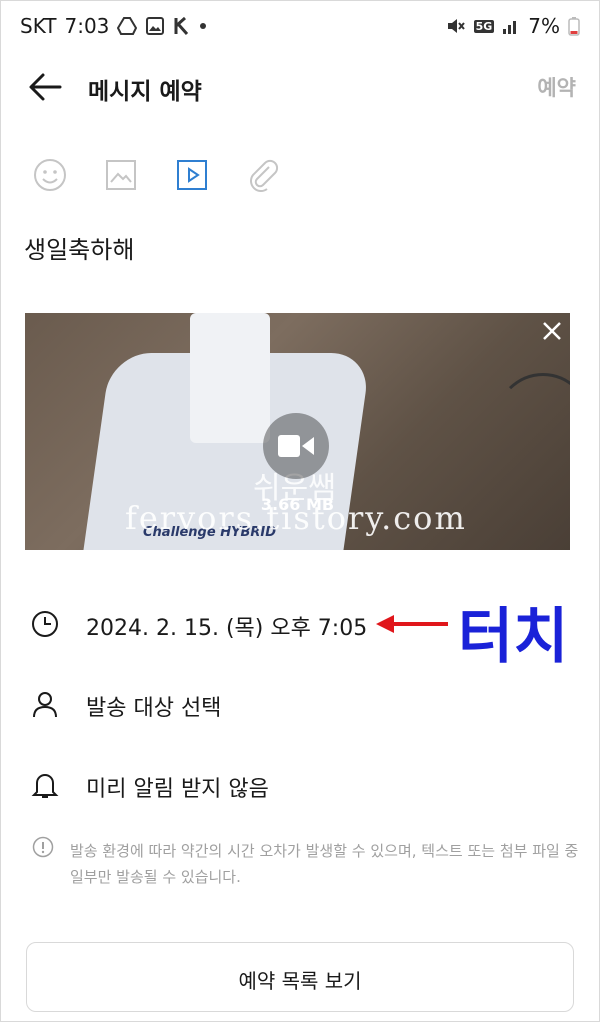  What do you see at coordinates (45, 87) in the screenshot?
I see `back-arrow-icon` at bounding box center [45, 87].